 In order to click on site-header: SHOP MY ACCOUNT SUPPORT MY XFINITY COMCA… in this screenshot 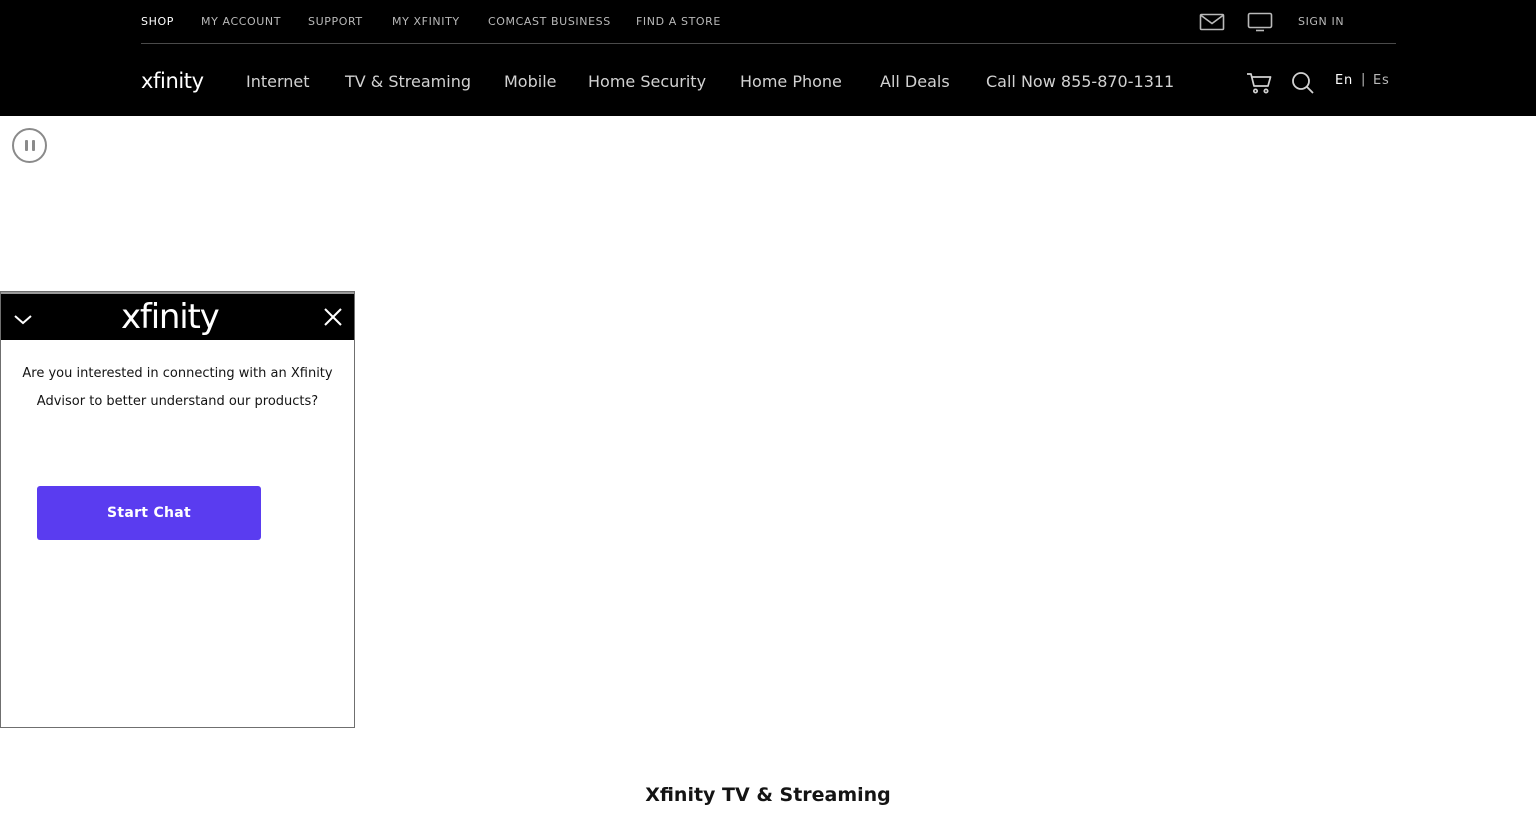, I will do `click(768, 58)`.